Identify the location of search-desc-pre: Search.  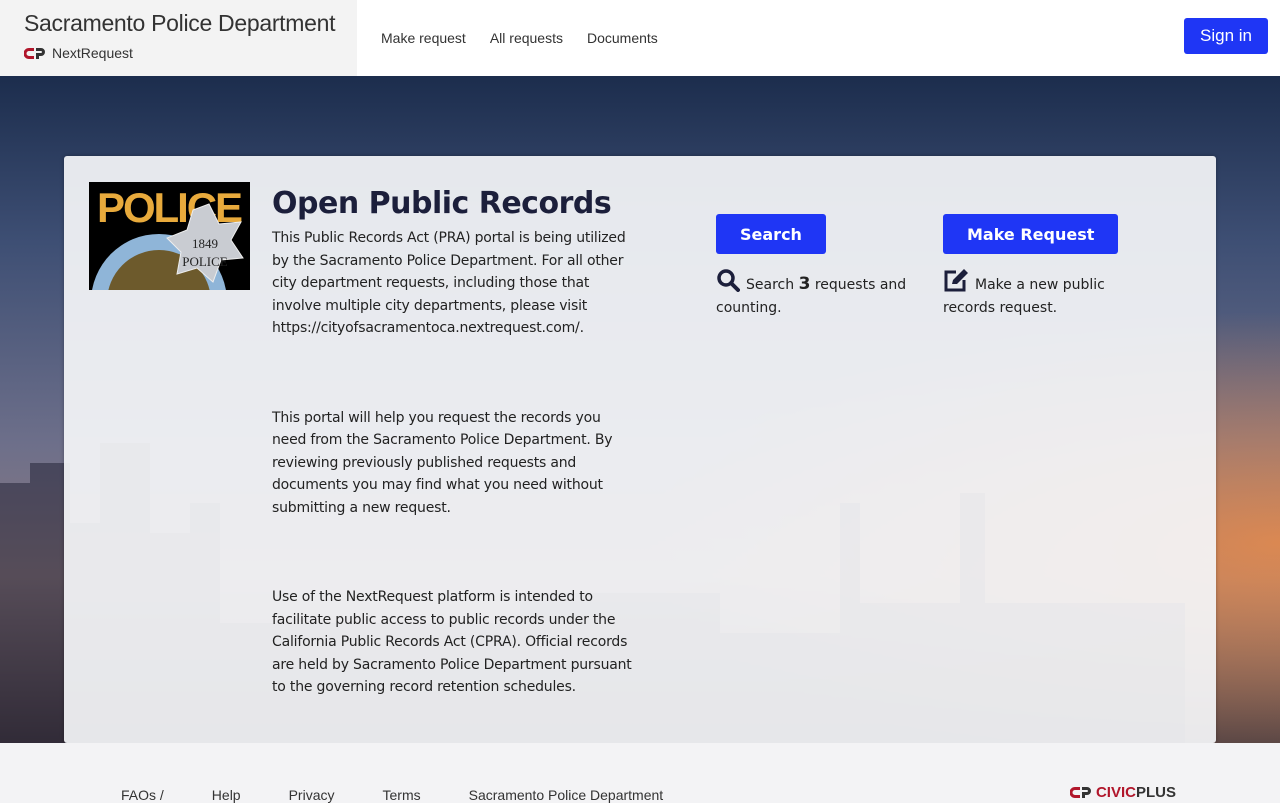
(772, 285).